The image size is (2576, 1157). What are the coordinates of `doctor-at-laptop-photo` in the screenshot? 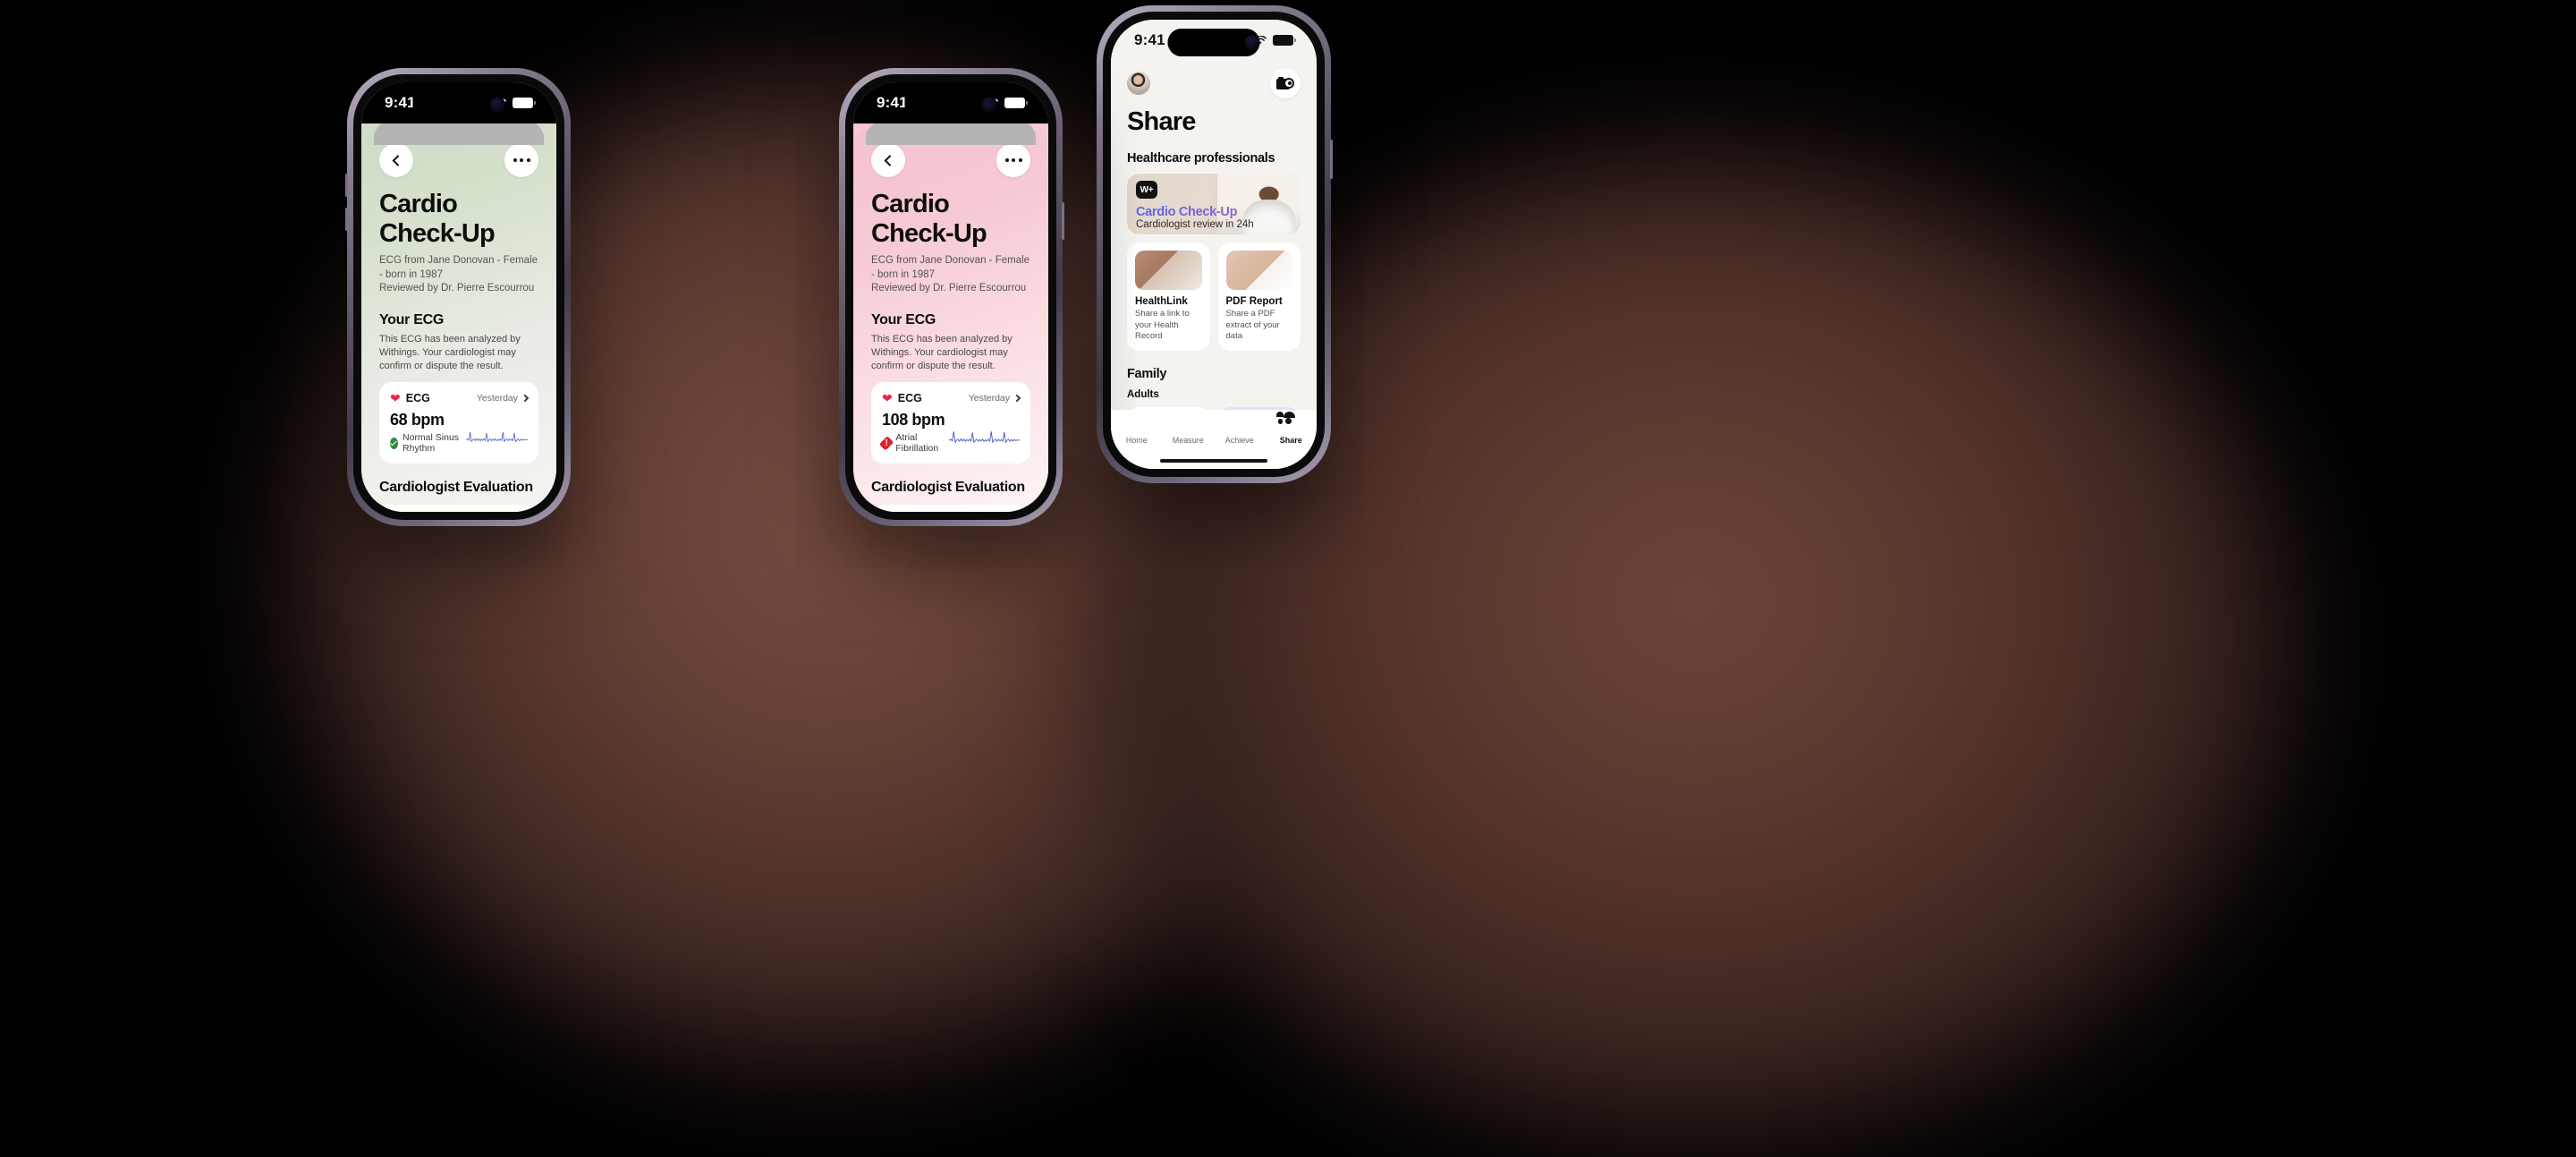 It's located at (1168, 270).